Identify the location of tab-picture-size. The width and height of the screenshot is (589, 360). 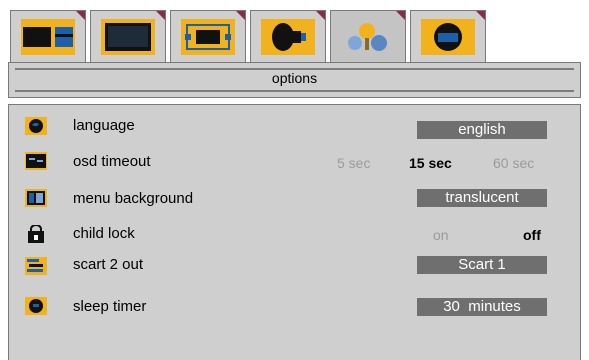
(208, 36).